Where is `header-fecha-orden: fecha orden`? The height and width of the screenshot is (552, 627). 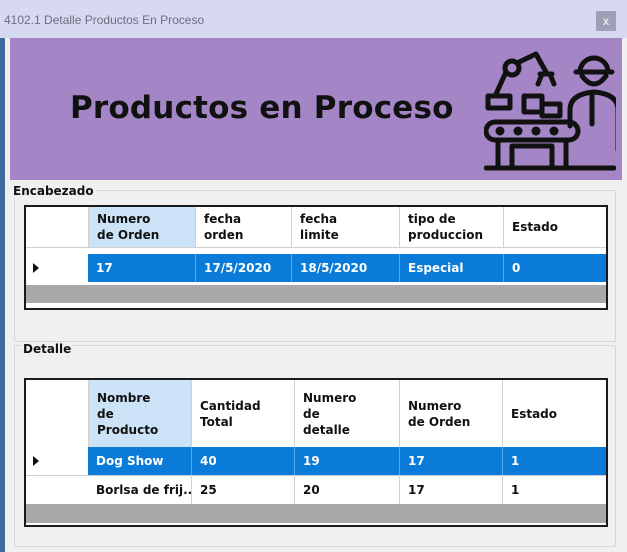
header-fecha-orden: fecha orden is located at coordinates (243, 227).